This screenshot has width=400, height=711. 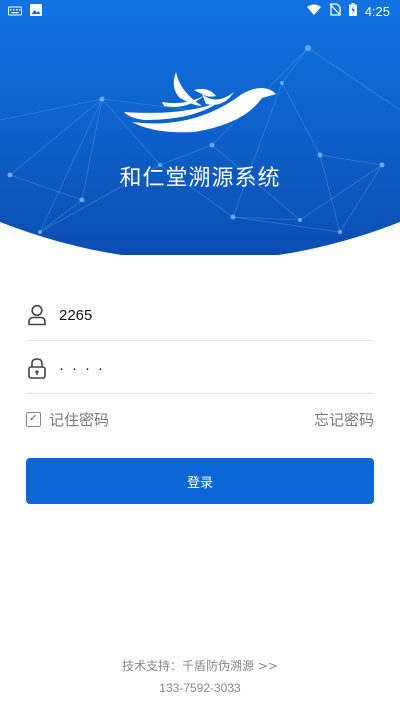 What do you see at coordinates (352, 11) in the screenshot?
I see `battery-icon` at bounding box center [352, 11].